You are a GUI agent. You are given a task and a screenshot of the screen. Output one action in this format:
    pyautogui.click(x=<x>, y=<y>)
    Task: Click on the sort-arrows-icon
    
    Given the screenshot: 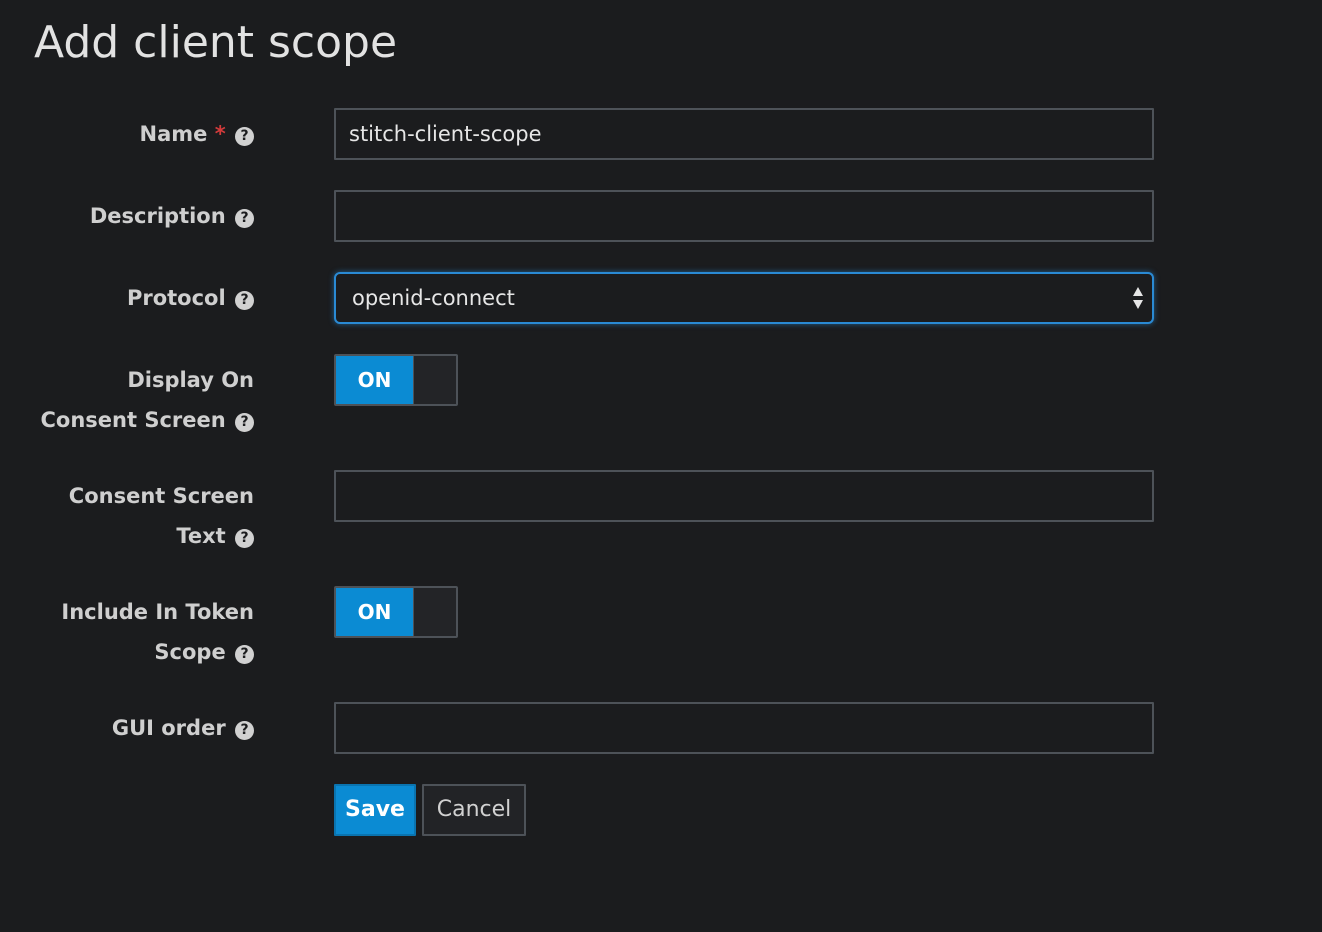 What is the action you would take?
    pyautogui.click(x=1138, y=298)
    